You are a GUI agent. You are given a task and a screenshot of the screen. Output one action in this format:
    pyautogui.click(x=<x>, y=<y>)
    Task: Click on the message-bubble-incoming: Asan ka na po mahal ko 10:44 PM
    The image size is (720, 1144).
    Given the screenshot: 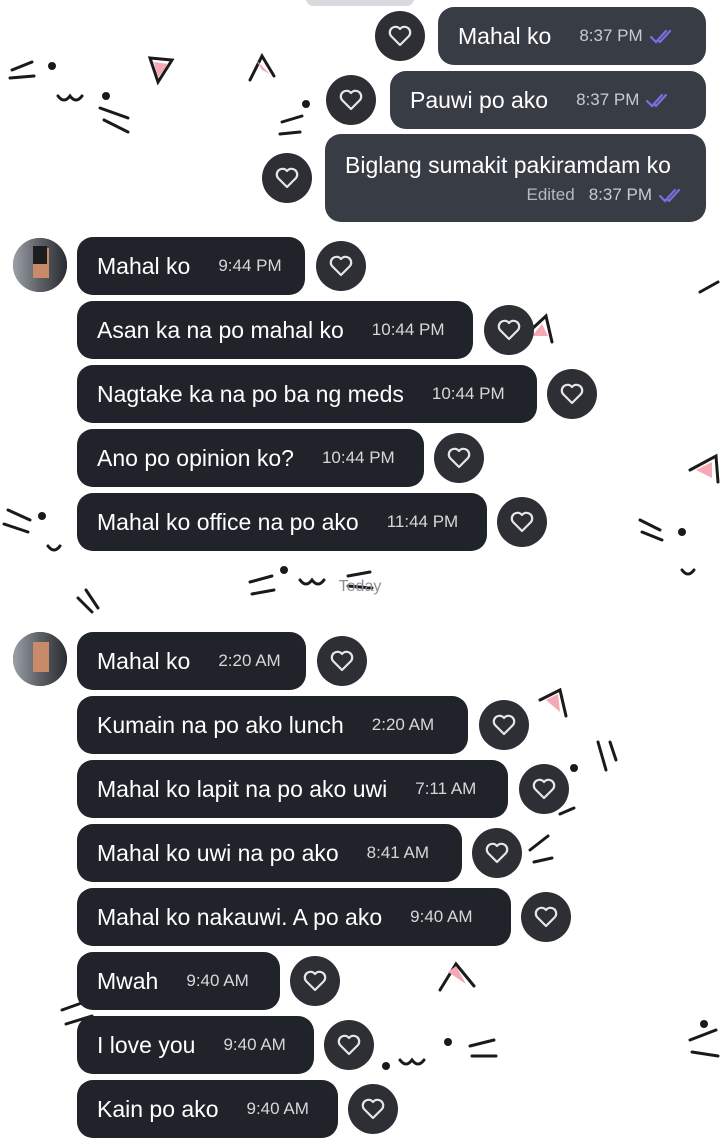 What is the action you would take?
    pyautogui.click(x=275, y=330)
    